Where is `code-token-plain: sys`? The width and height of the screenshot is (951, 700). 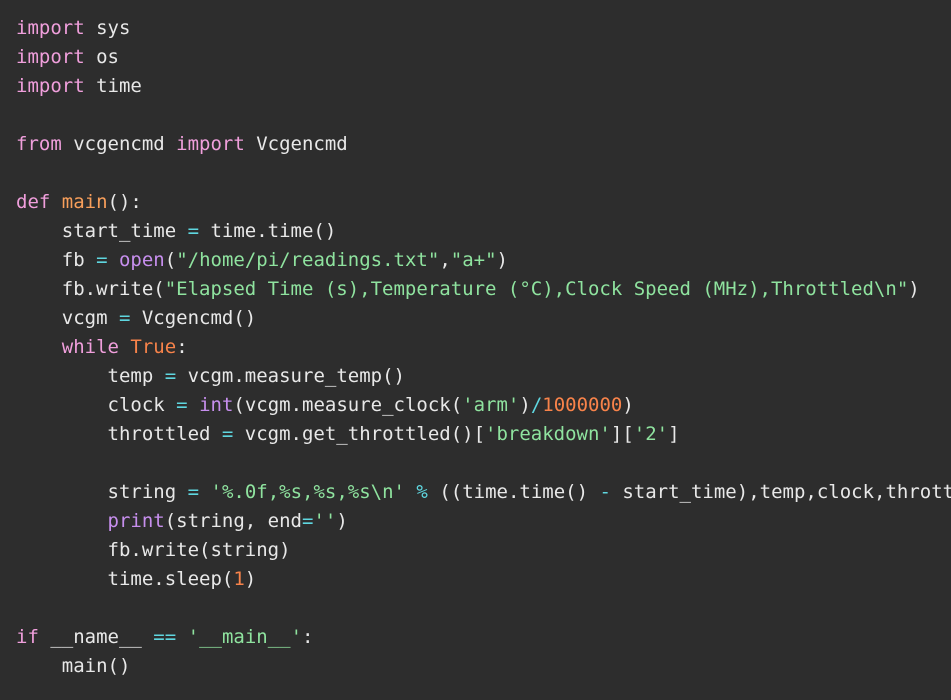 code-token-plain: sys is located at coordinates (107, 28).